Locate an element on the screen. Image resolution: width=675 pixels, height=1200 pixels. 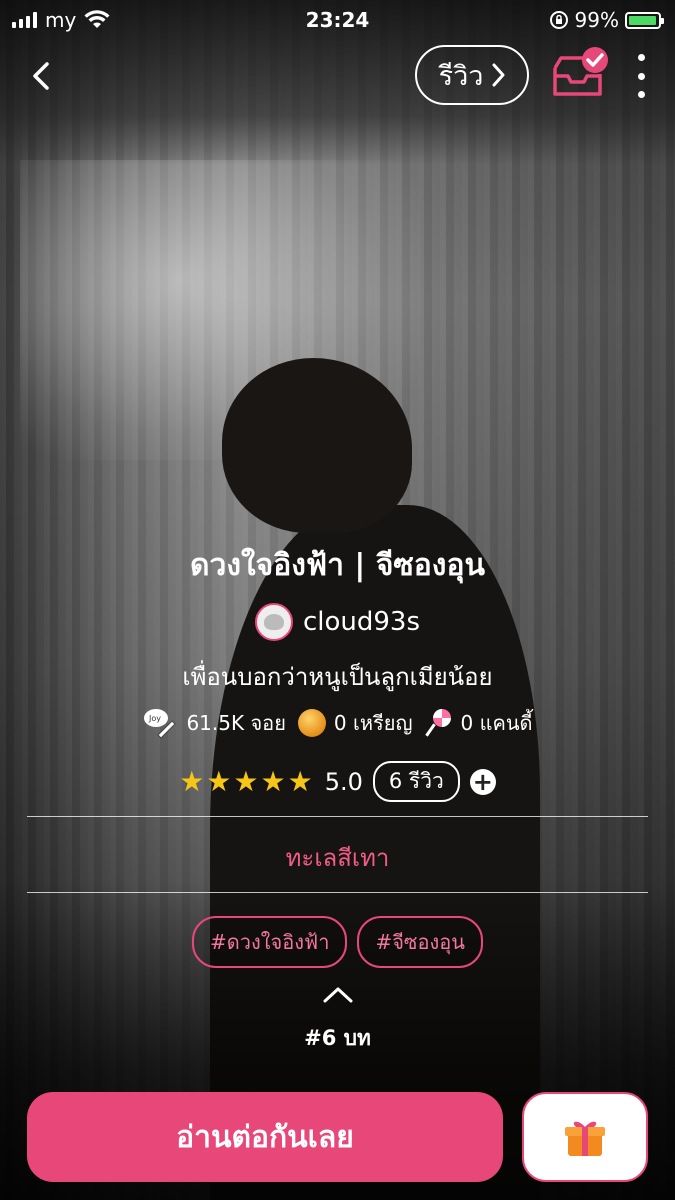
joy-count: 61.5K จอย is located at coordinates (236, 723).